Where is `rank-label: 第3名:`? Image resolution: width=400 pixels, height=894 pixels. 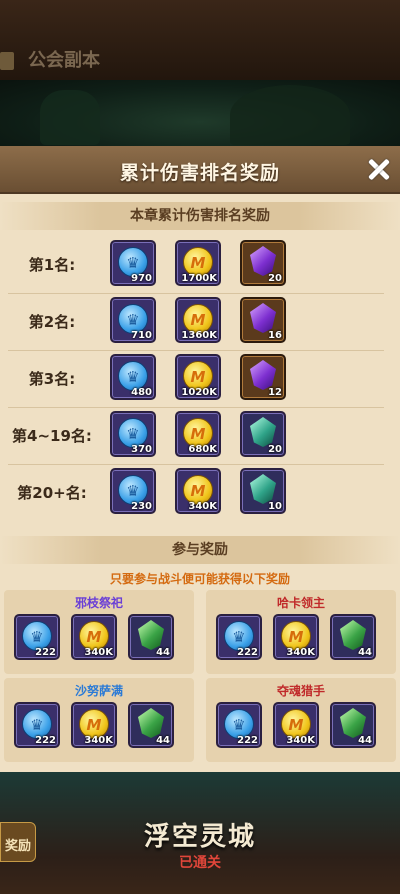
rank-label: 第3名: is located at coordinates (52, 379).